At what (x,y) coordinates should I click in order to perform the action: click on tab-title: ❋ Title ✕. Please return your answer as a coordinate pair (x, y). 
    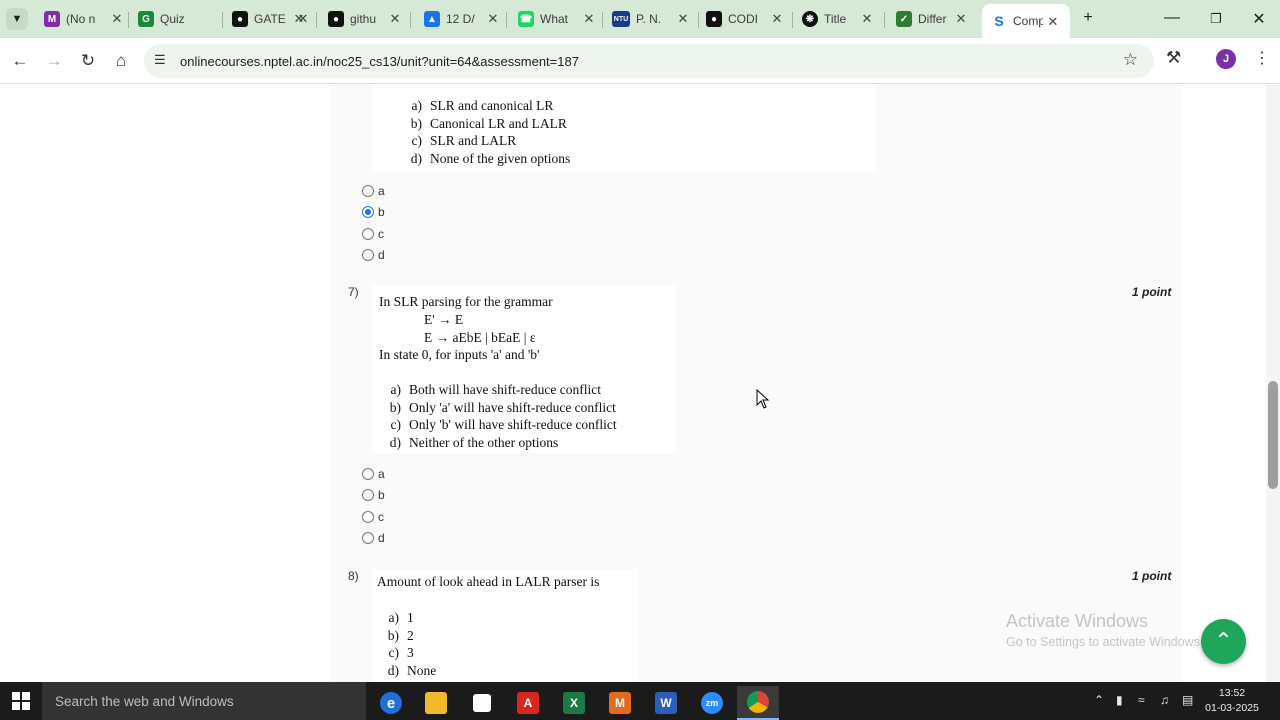
    Looking at the image, I should click on (838, 19).